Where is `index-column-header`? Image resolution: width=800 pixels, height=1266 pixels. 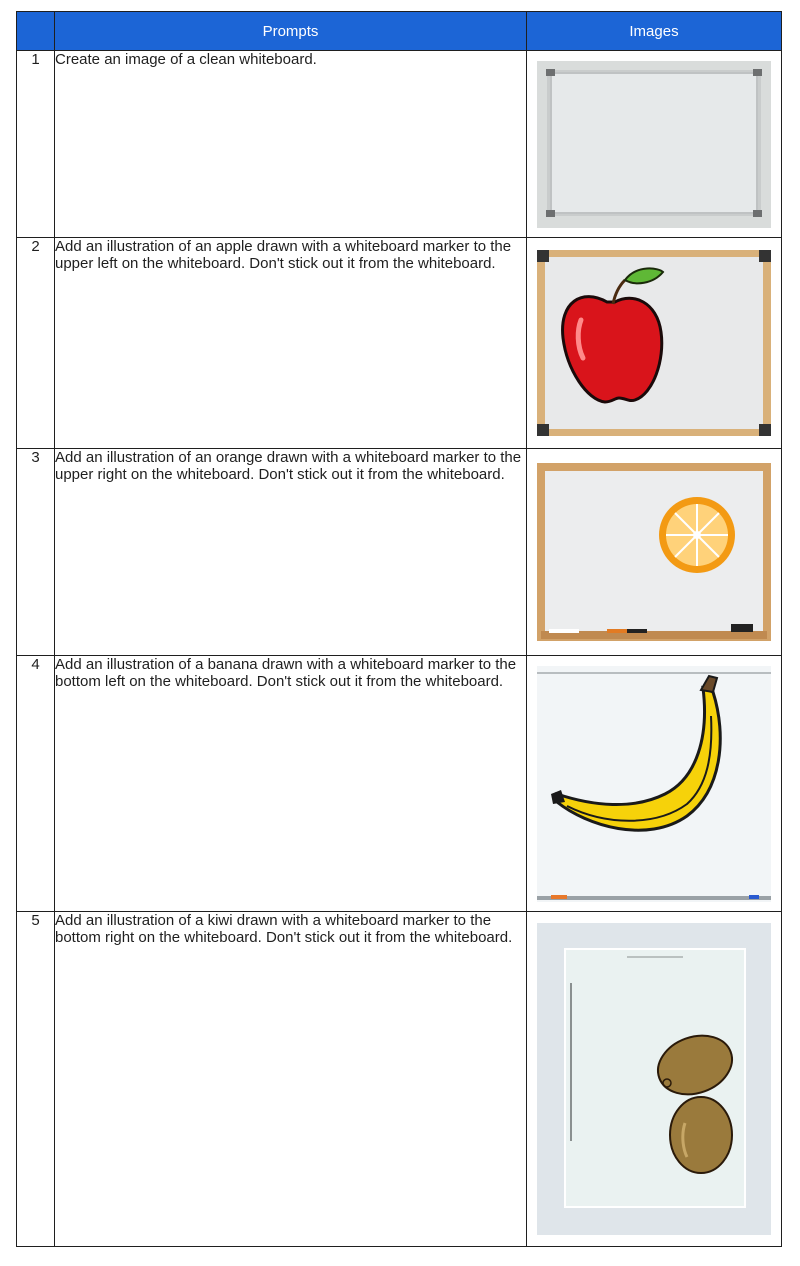
index-column-header is located at coordinates (35, 31).